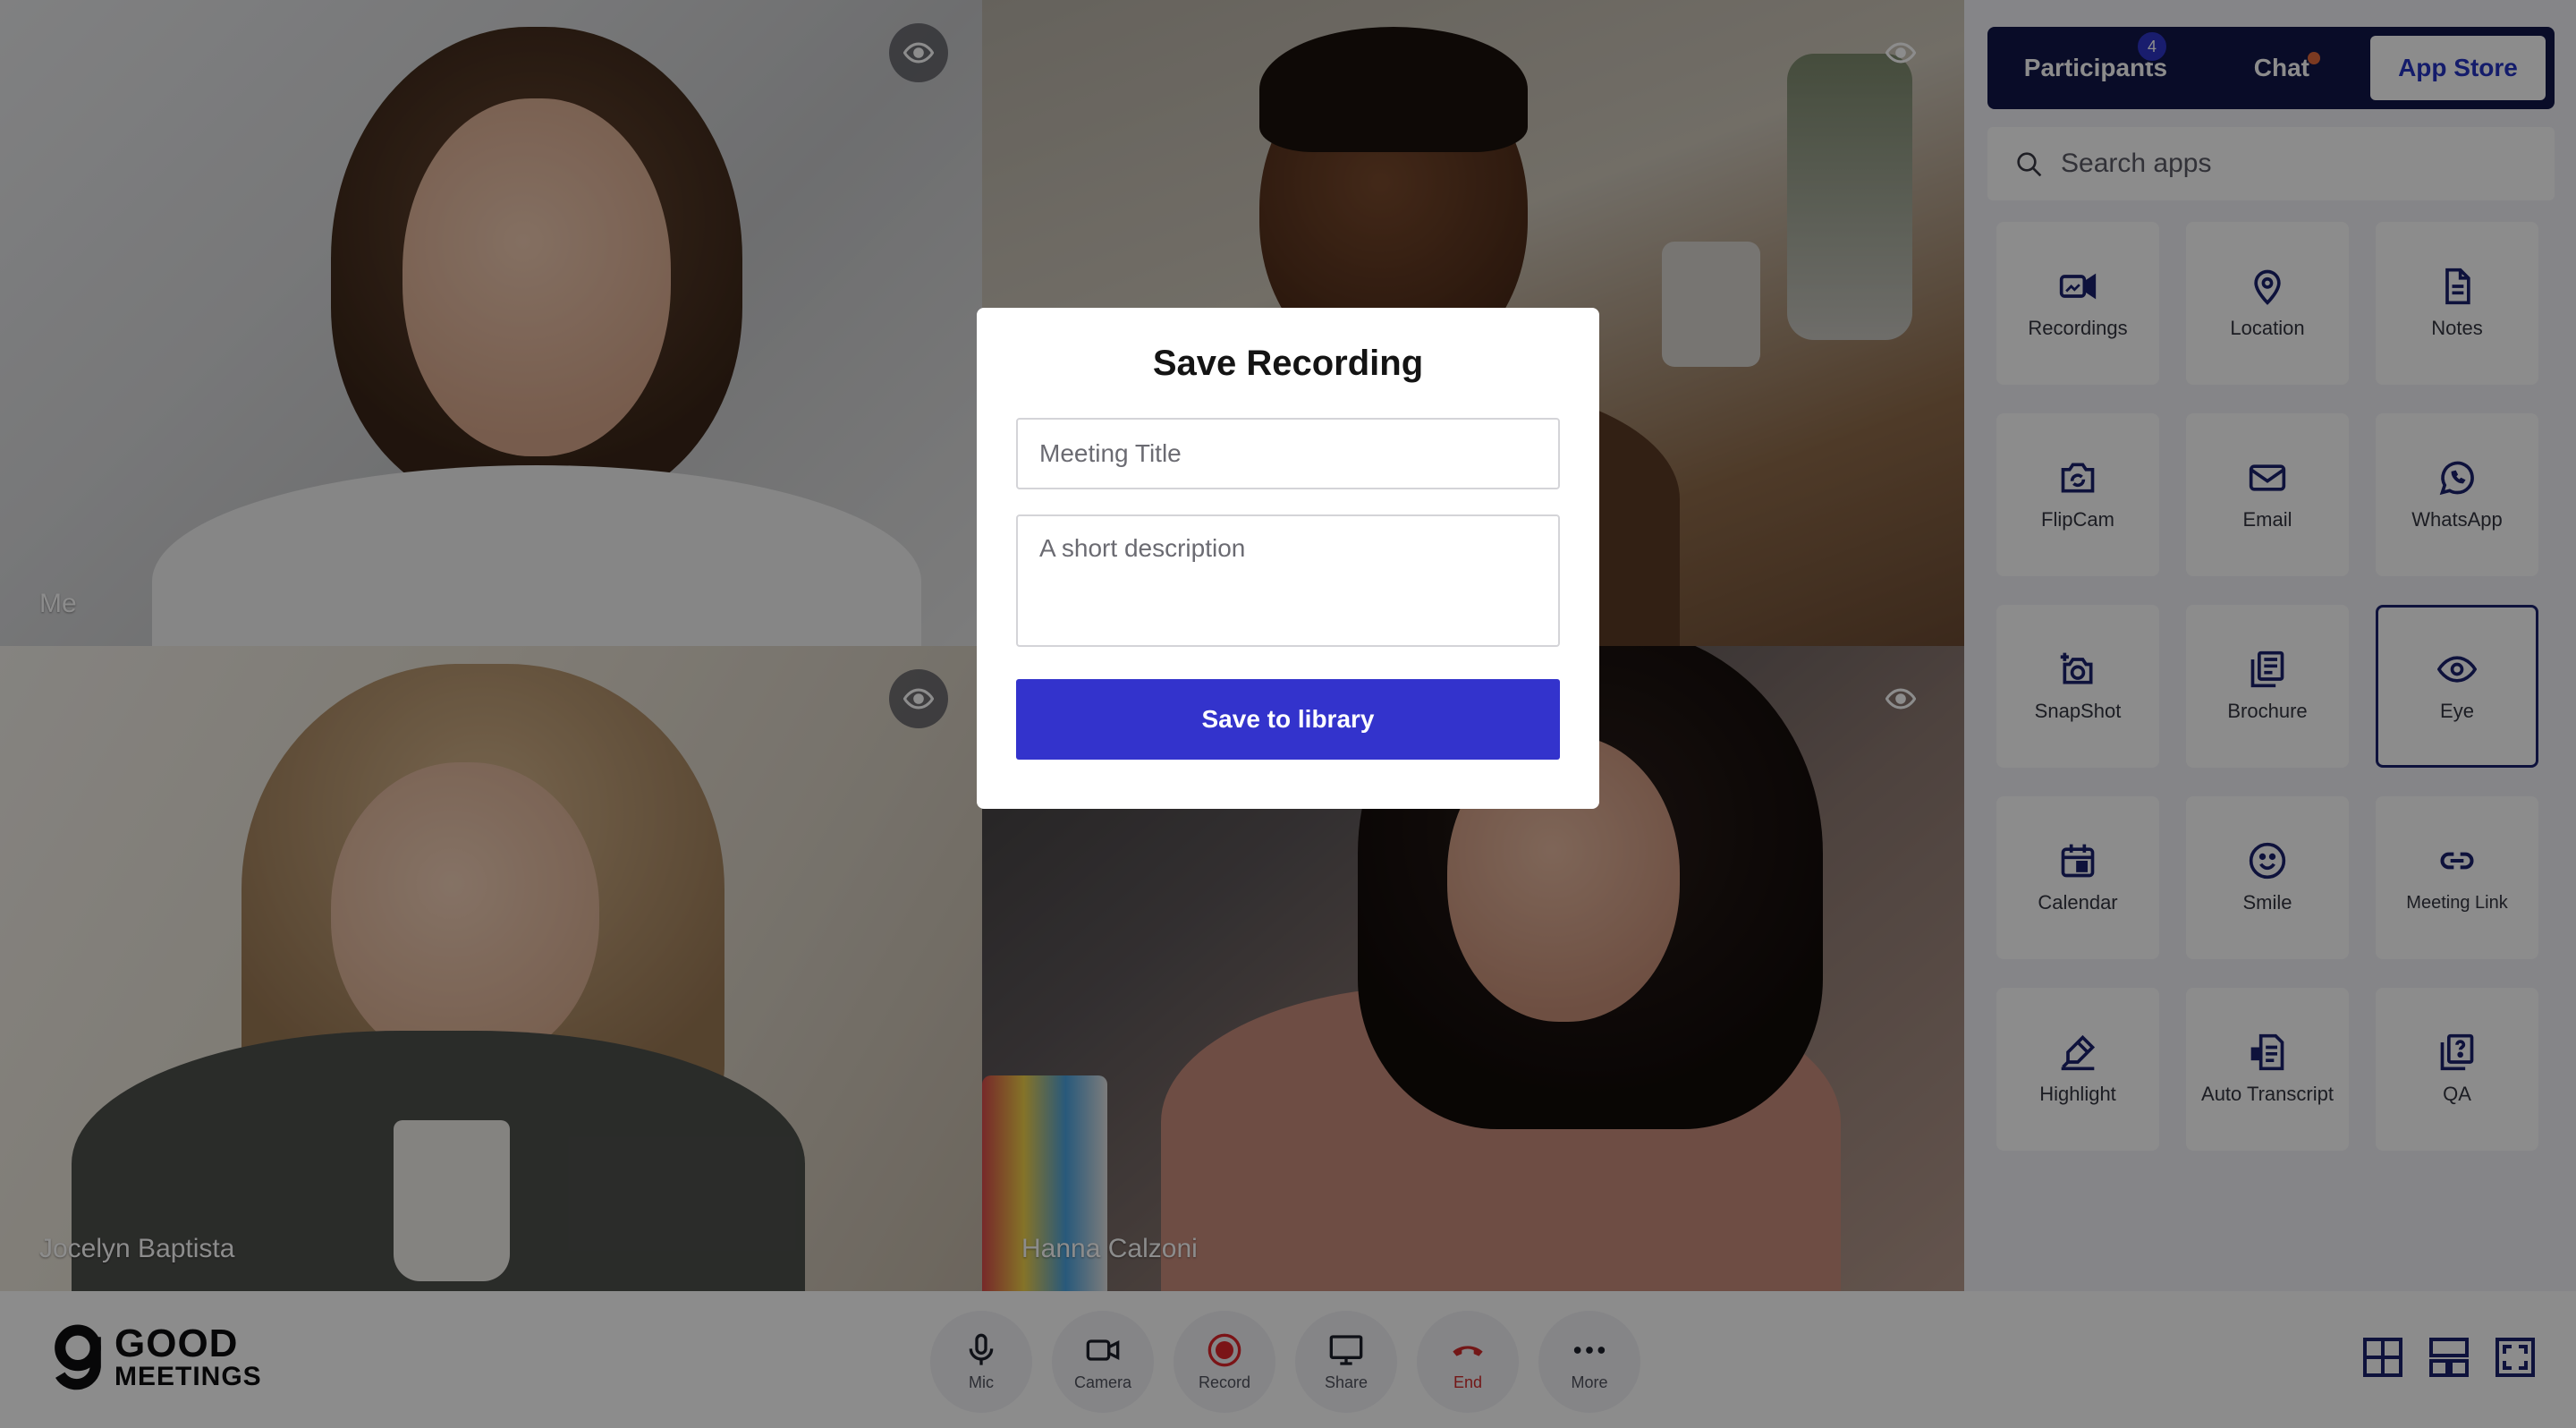  What do you see at coordinates (1288, 719) in the screenshot?
I see `save-to-library-button: Save to library` at bounding box center [1288, 719].